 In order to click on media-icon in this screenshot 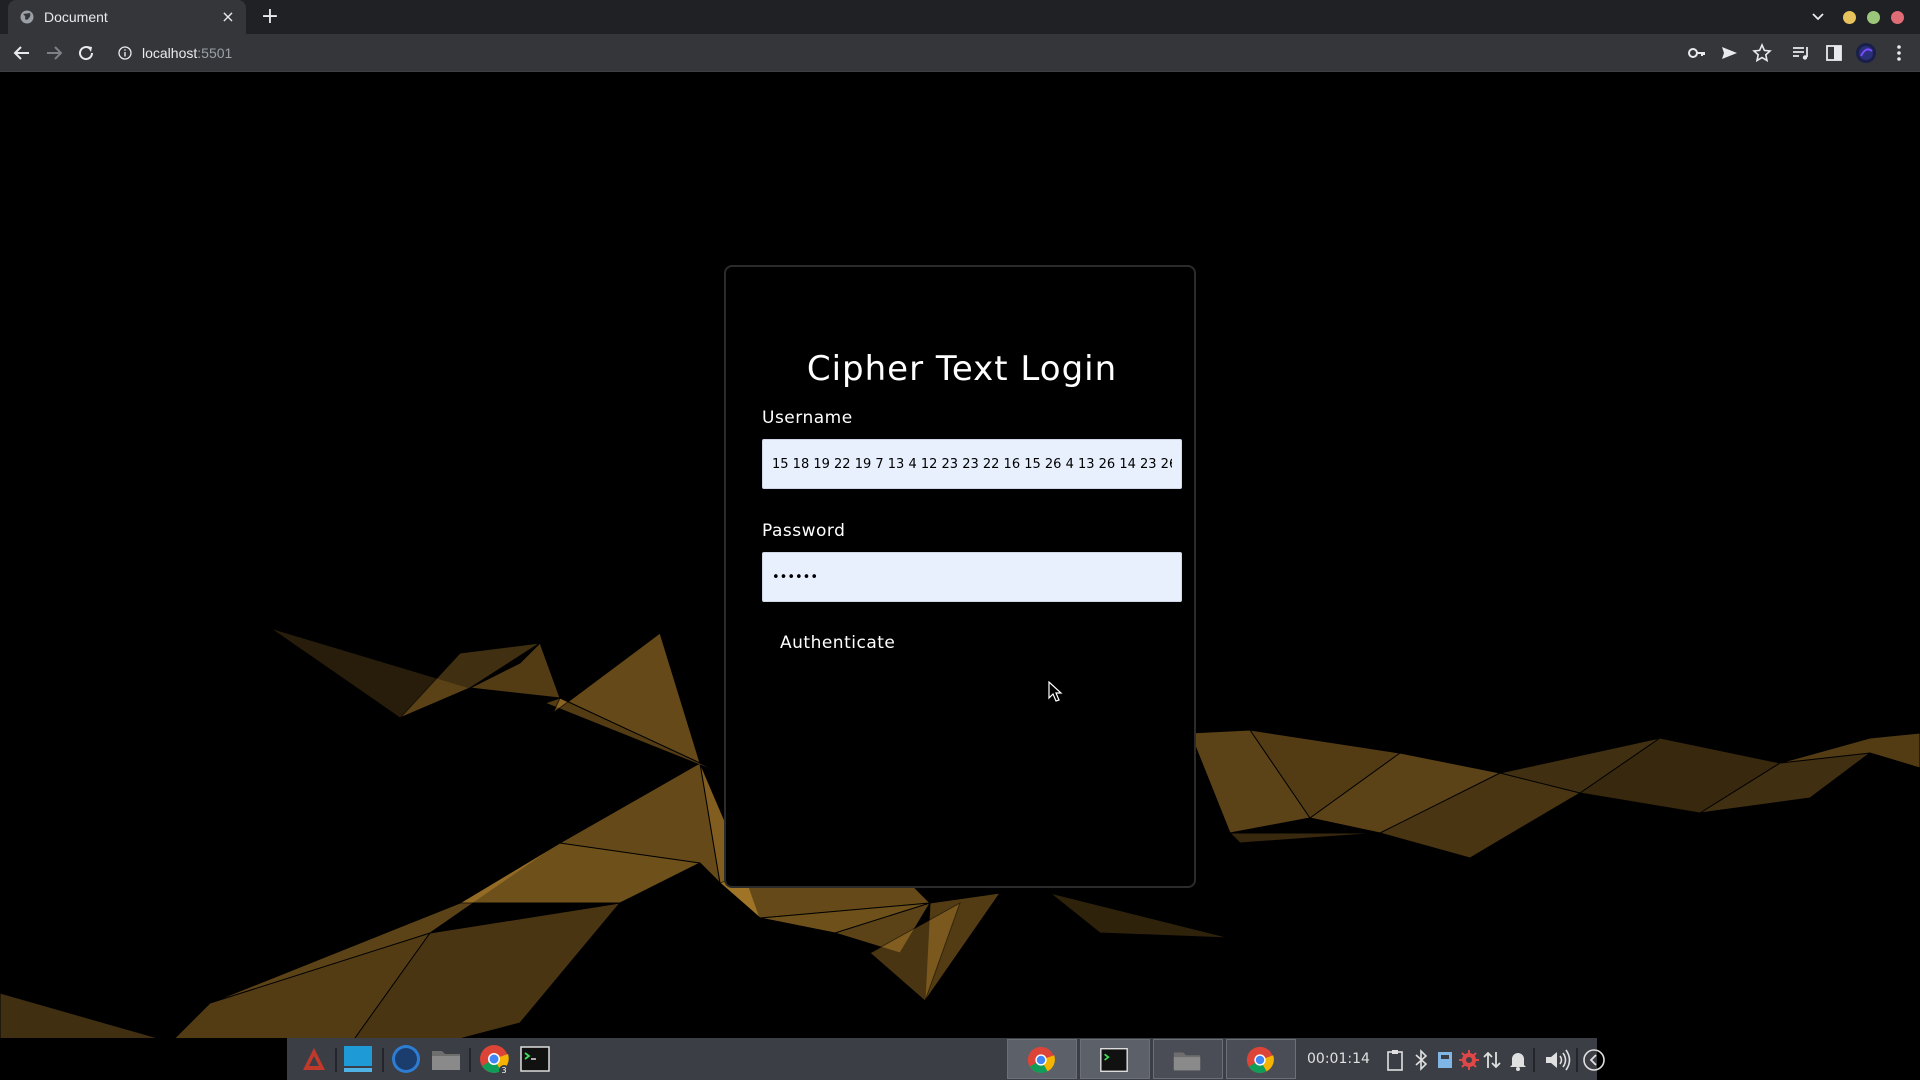, I will do `click(1801, 53)`.